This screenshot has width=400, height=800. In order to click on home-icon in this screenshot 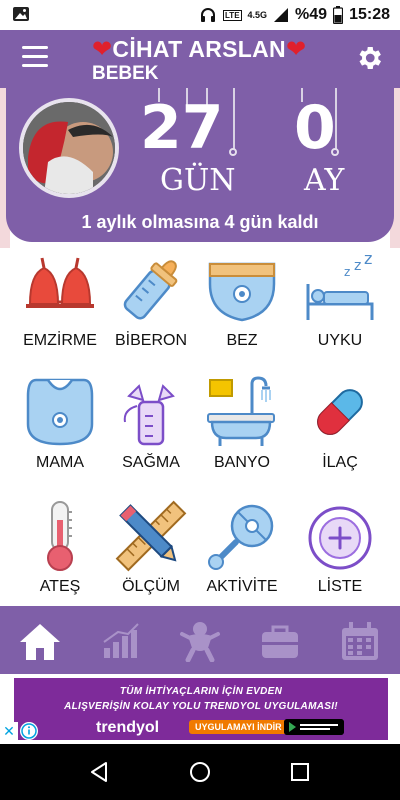, I will do `click(40, 641)`.